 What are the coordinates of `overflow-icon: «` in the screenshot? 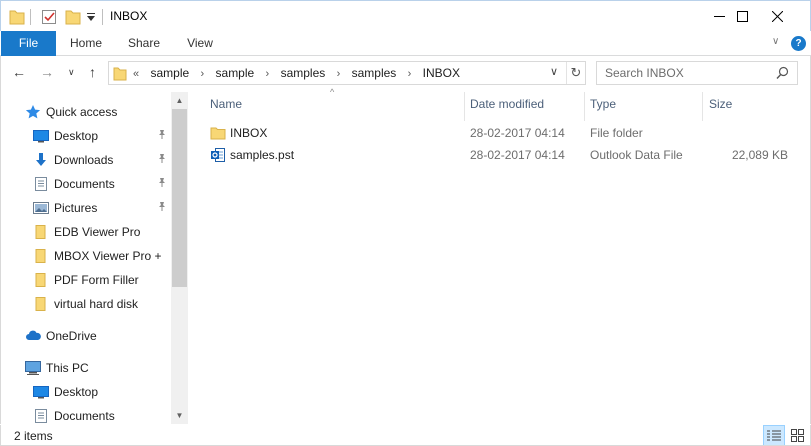 It's located at (136, 74).